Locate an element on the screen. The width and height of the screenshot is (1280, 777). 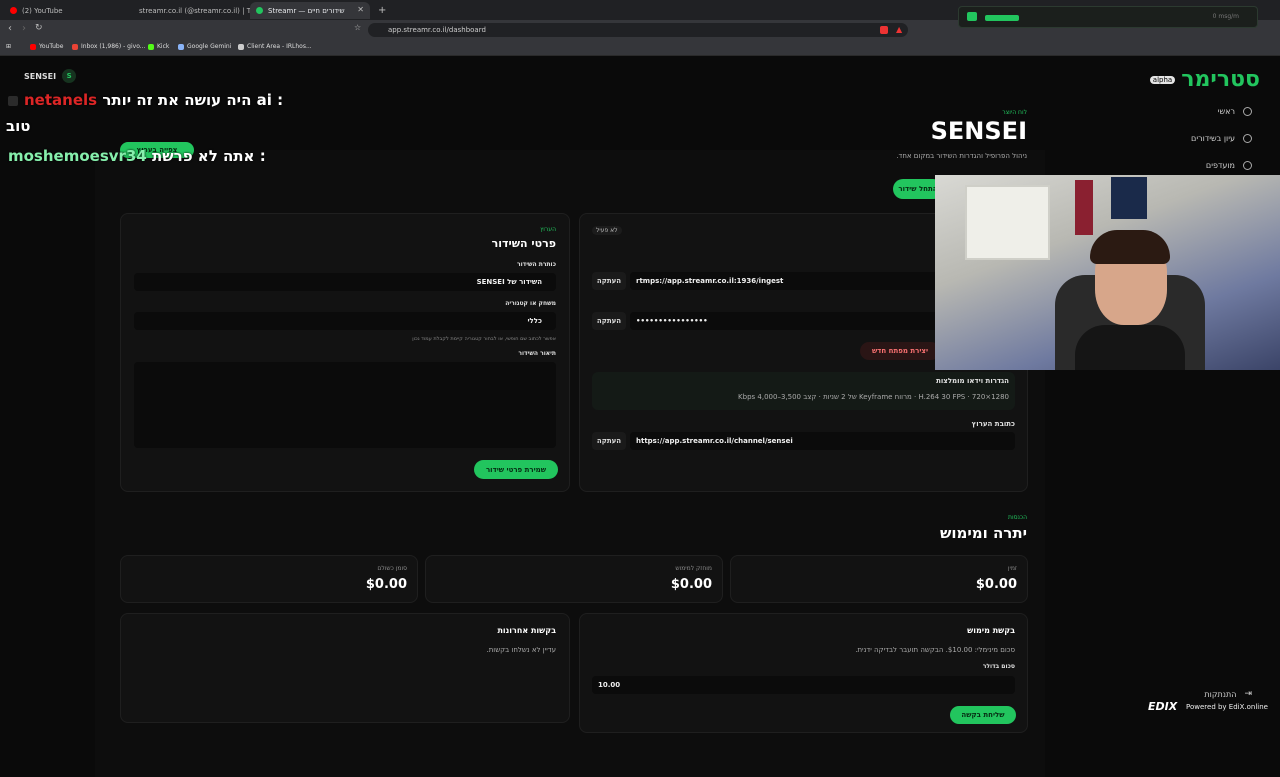
status-badge: לא פעיל is located at coordinates (607, 230).